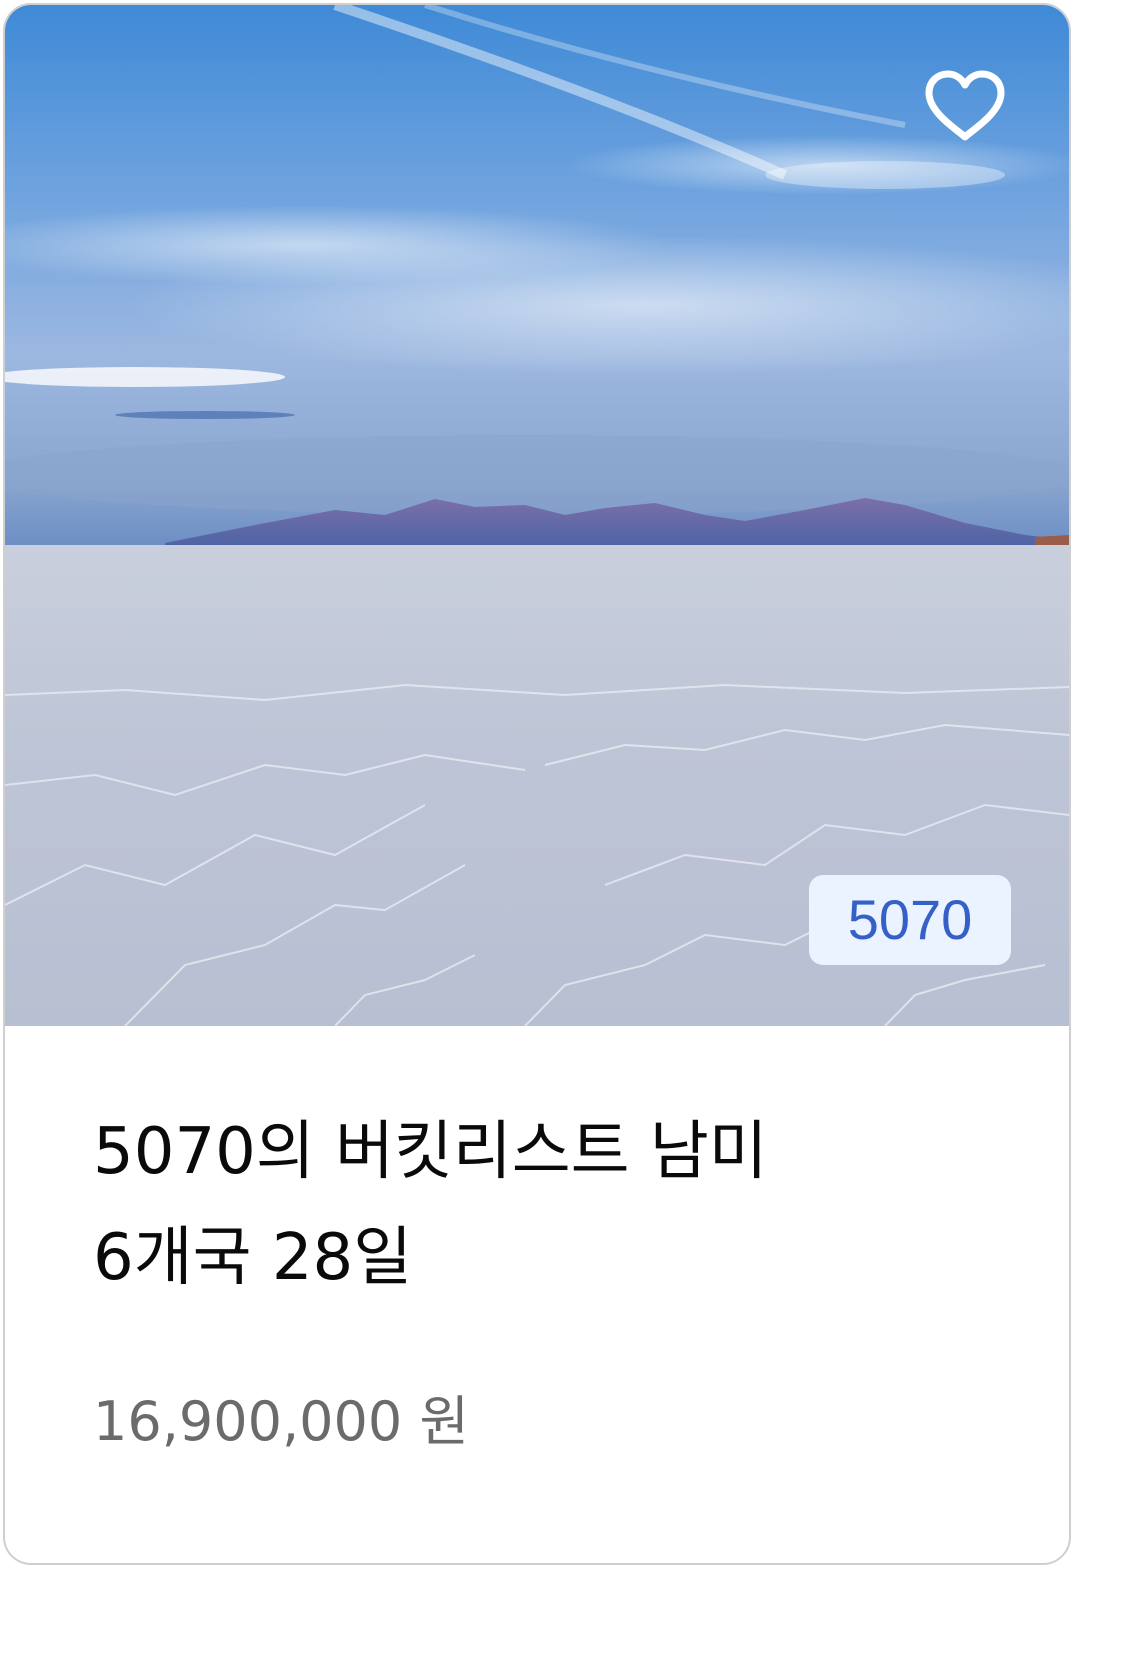 The width and height of the screenshot is (1136, 1664). I want to click on heart-outline-icon, so click(965, 105).